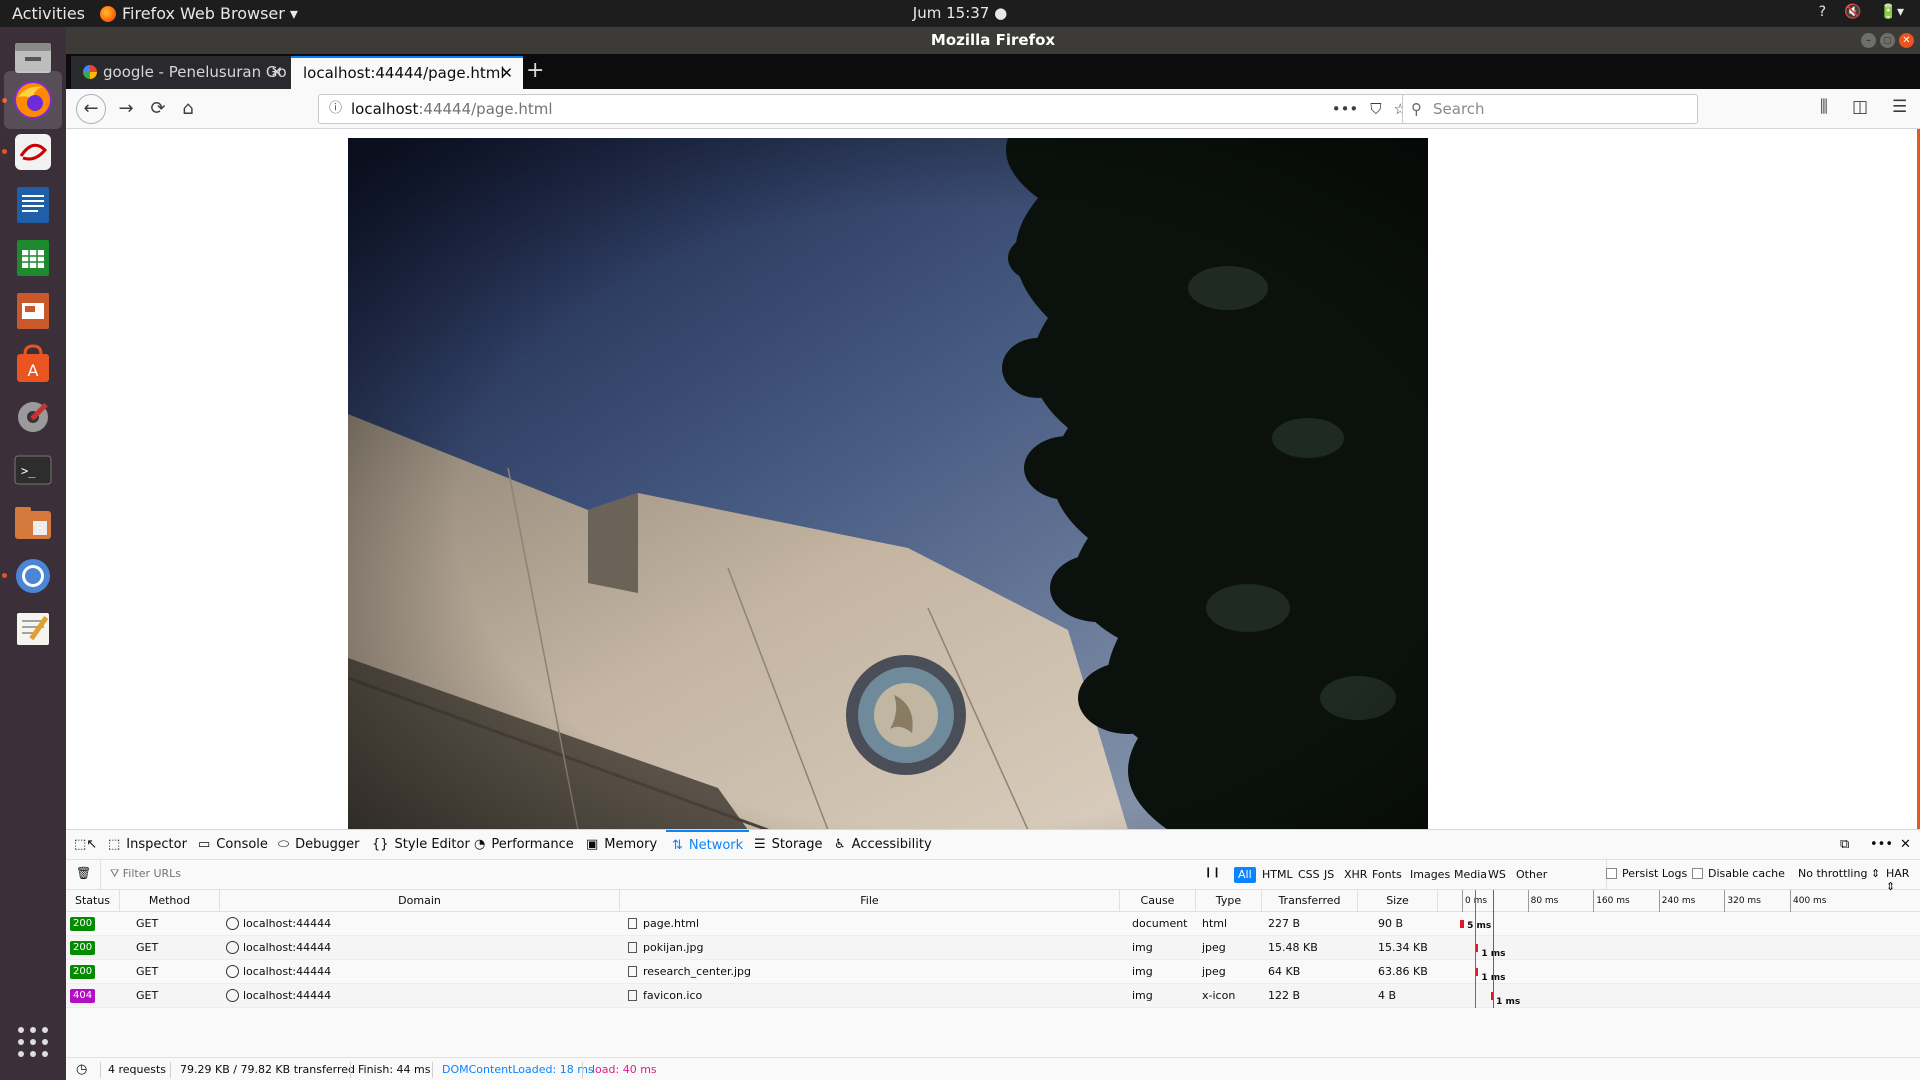 The width and height of the screenshot is (1920, 1080). What do you see at coordinates (1906, 40) in the screenshot?
I see `close-window-button: ✕` at bounding box center [1906, 40].